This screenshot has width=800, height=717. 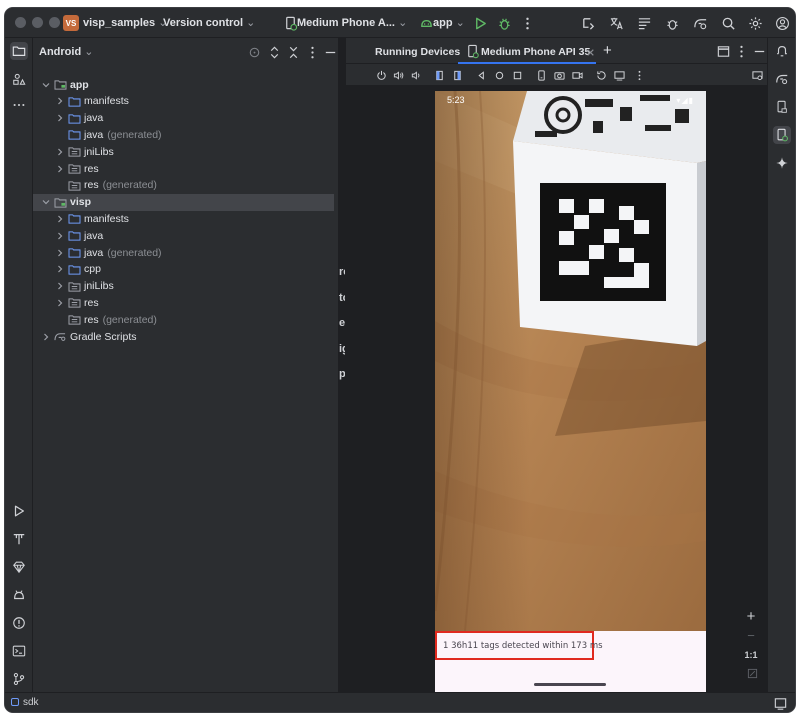 What do you see at coordinates (757, 75) in the screenshot?
I see `display-settings-icon` at bounding box center [757, 75].